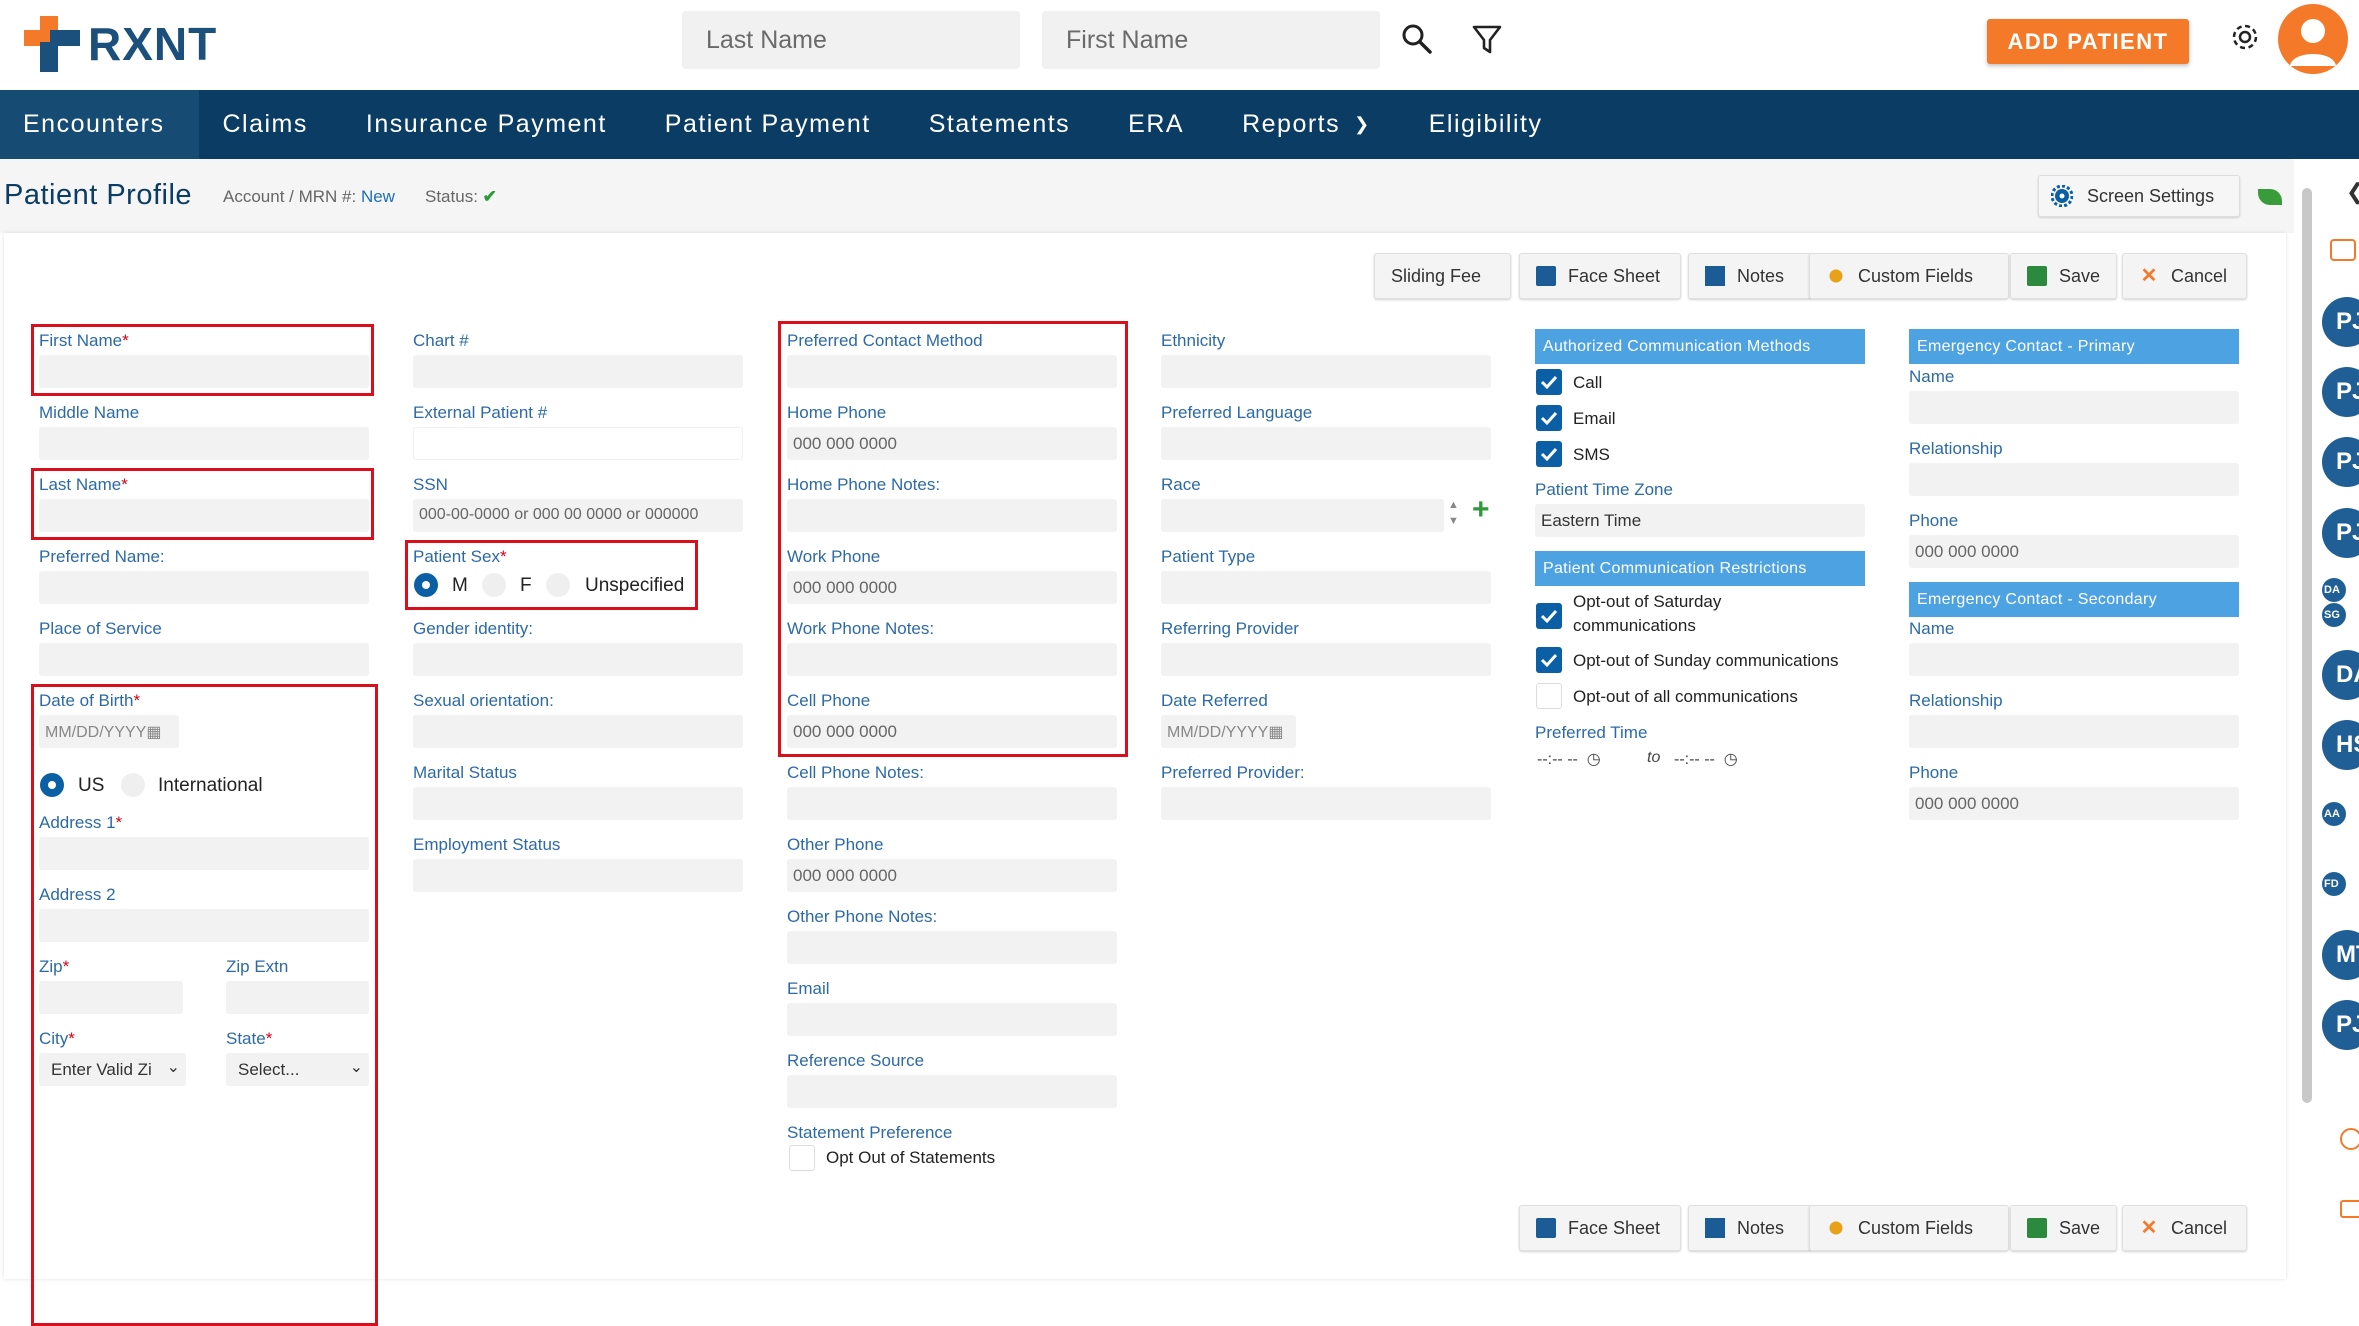 This screenshot has height=1326, width=2359. Describe the element at coordinates (2063, 1228) in the screenshot. I see `save-button-bottom: Save` at that location.